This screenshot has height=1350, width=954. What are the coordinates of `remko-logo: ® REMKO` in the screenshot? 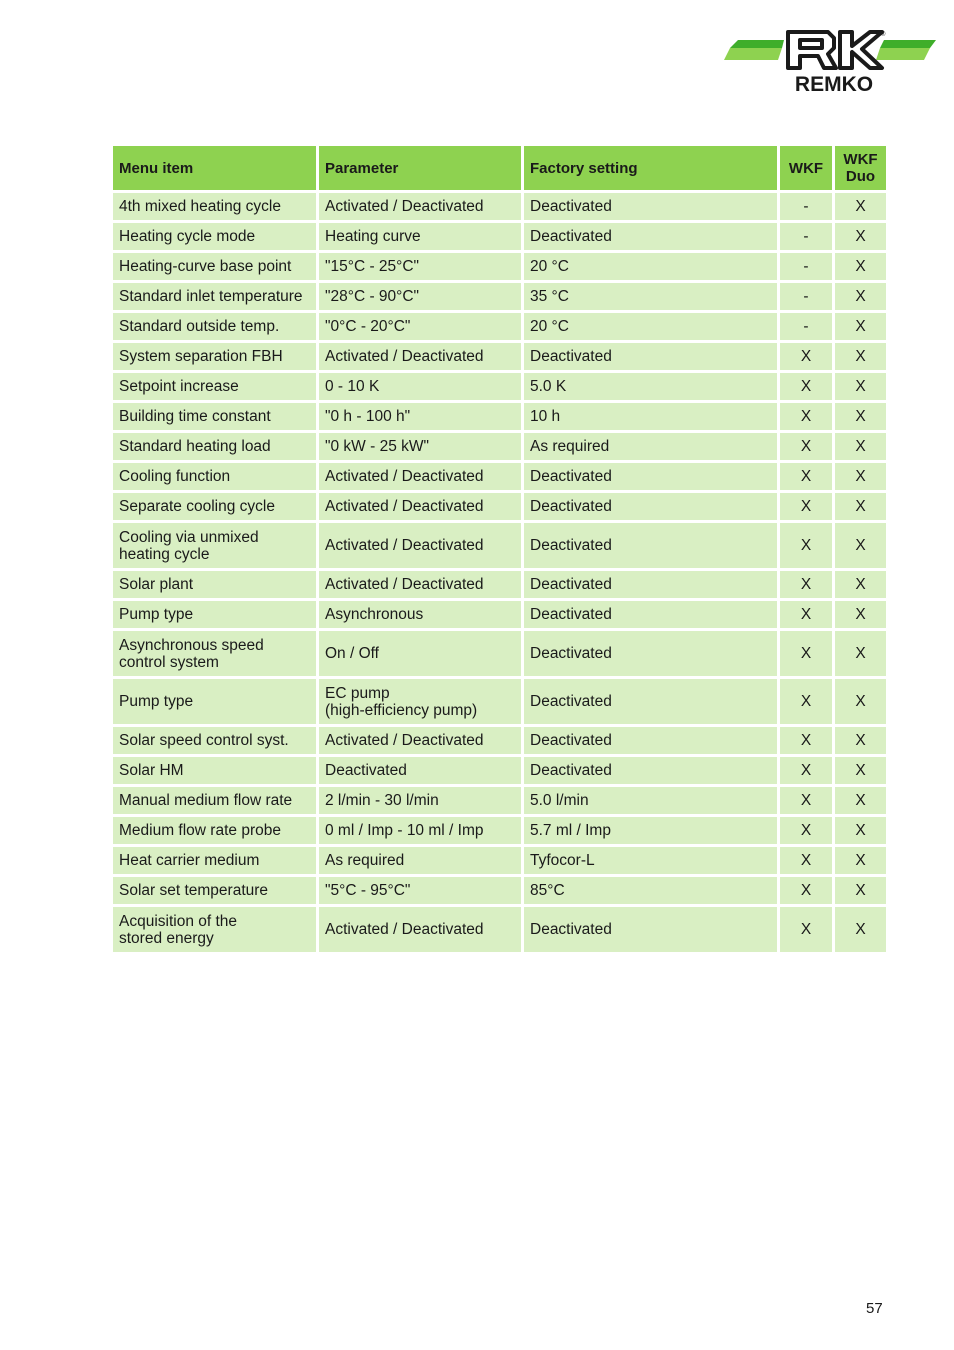 It's located at (831, 62).